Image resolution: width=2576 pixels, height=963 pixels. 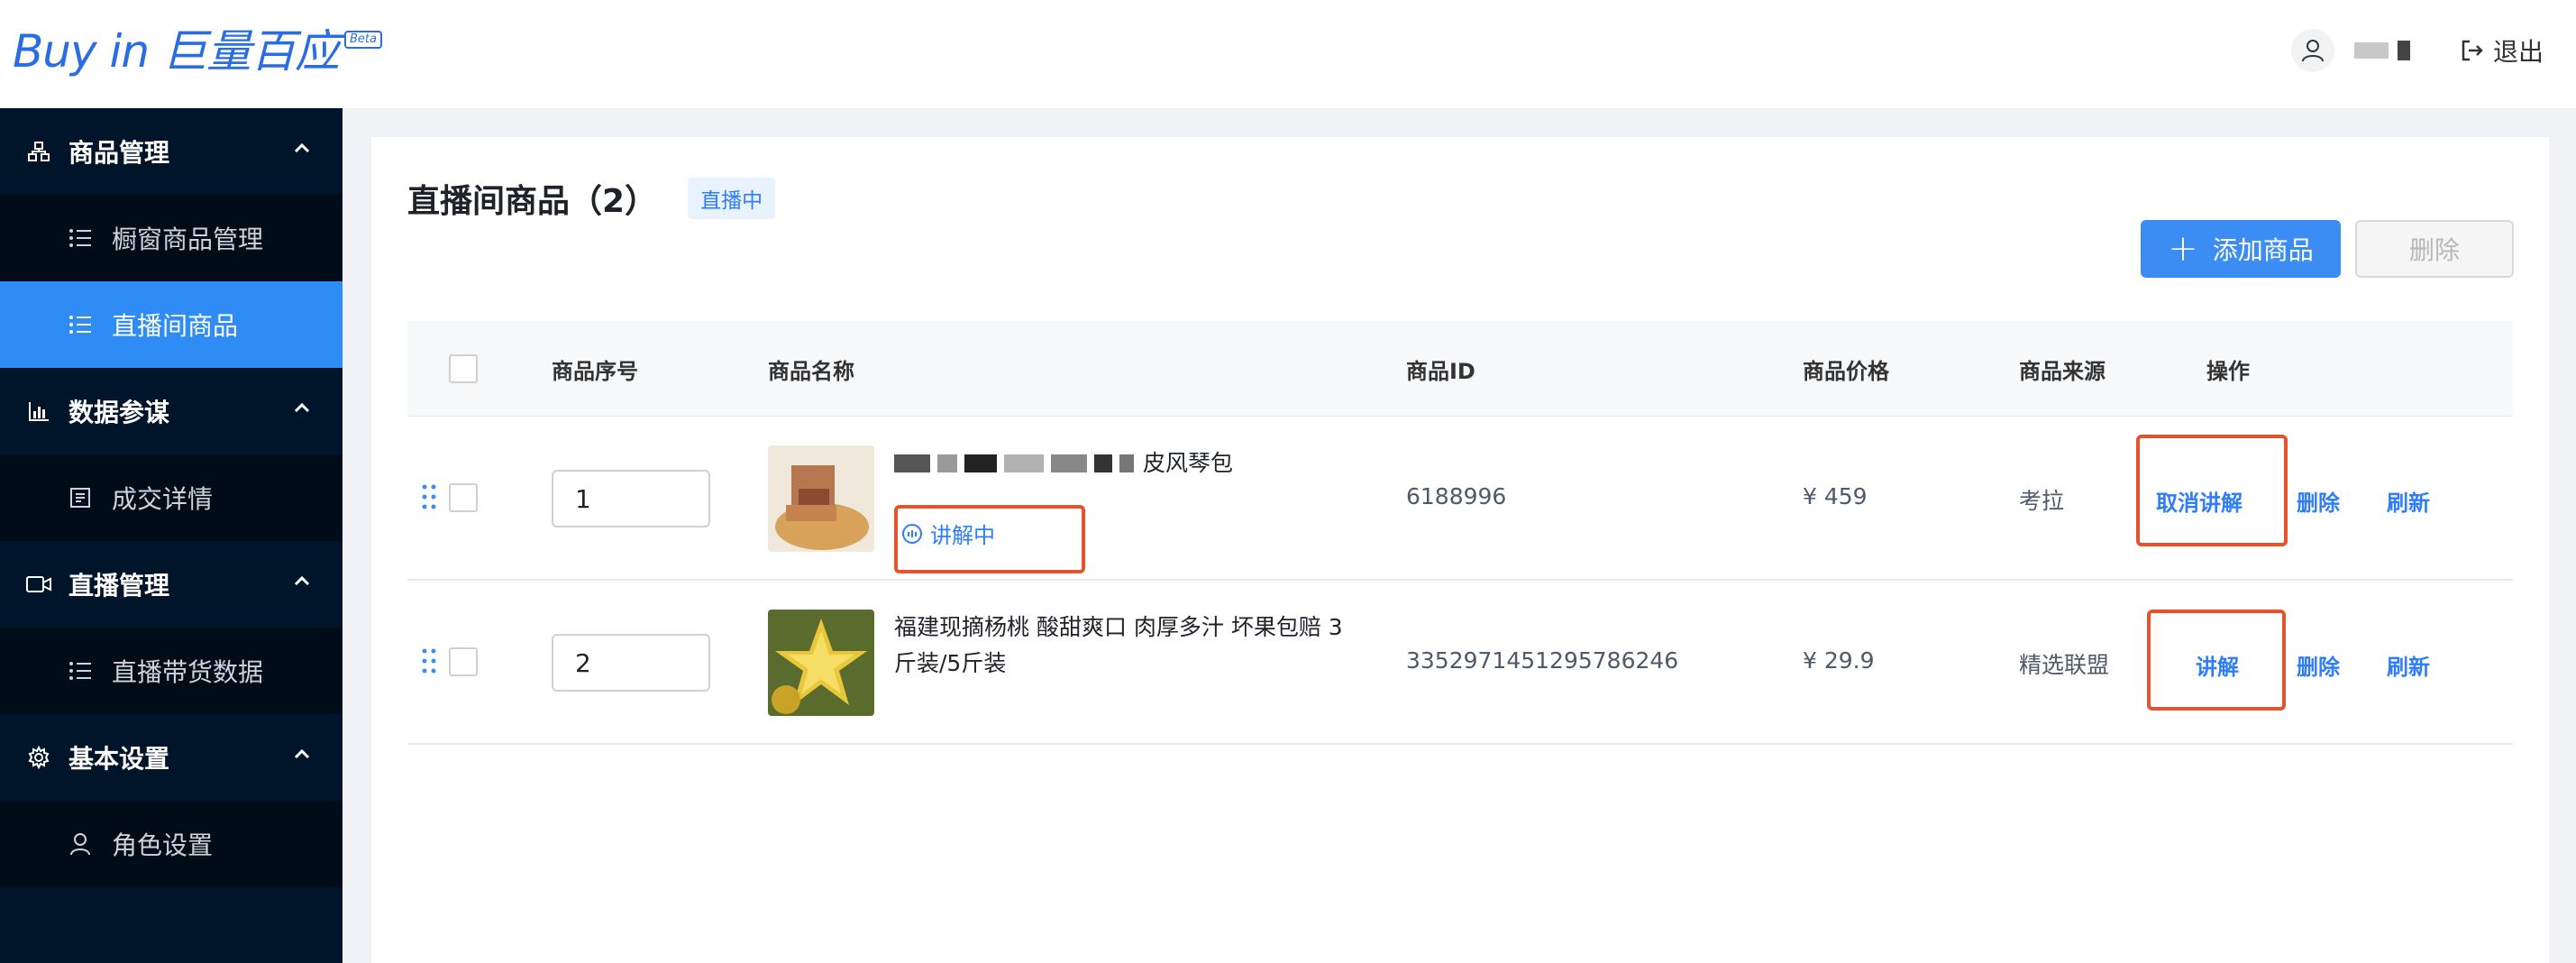 What do you see at coordinates (2381, 50) in the screenshot?
I see `user-name-redacted` at bounding box center [2381, 50].